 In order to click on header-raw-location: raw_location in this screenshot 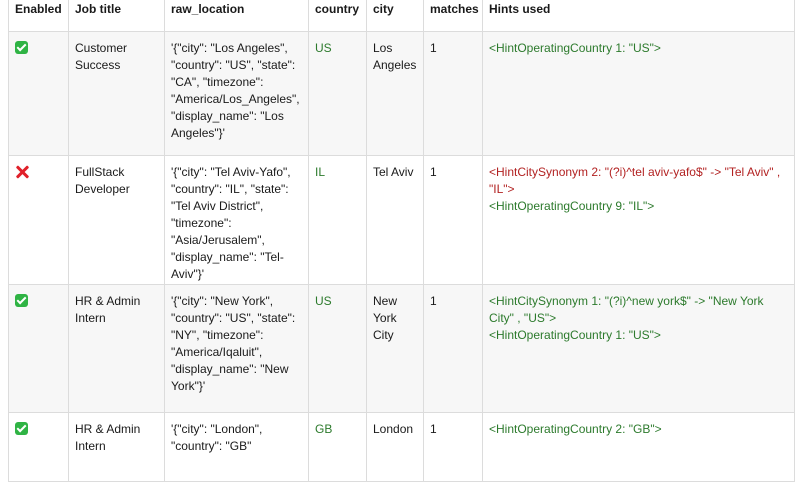, I will do `click(236, 16)`.